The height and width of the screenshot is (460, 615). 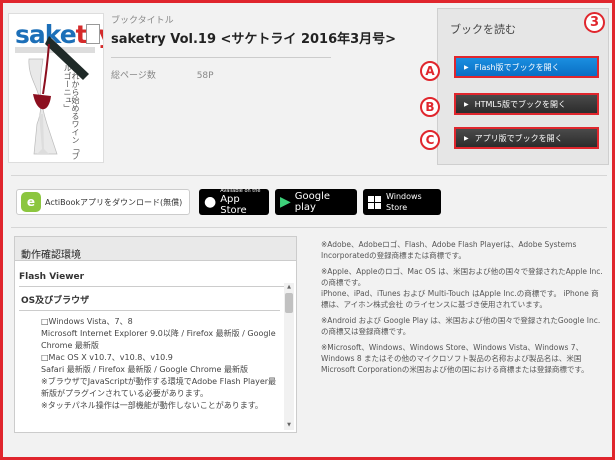 I want to click on open-app-label: アプリ版でブックを開く, so click(x=518, y=138).